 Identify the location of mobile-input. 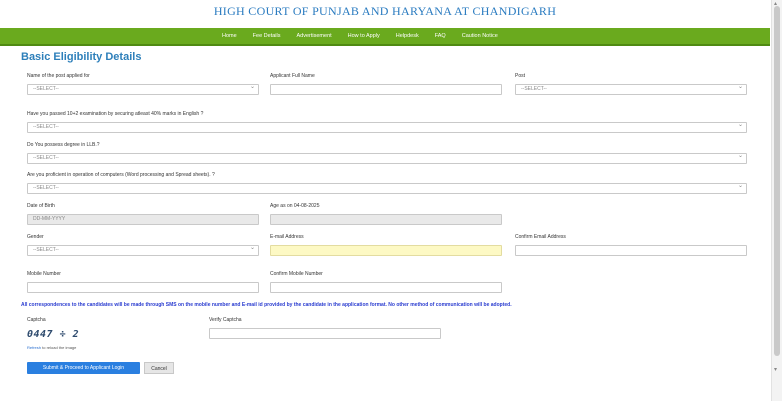
(143, 287).